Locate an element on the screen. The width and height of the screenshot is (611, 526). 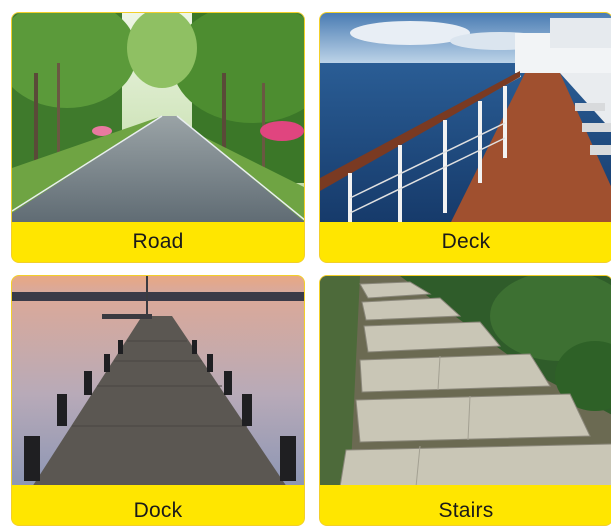
caption-bar: Deck is located at coordinates (465, 242).